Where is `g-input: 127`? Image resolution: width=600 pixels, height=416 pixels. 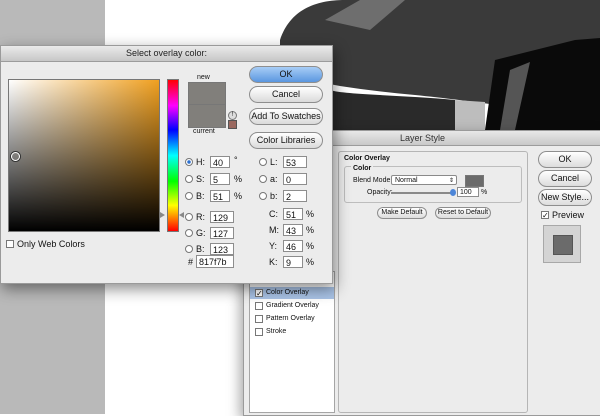 g-input: 127 is located at coordinates (222, 233).